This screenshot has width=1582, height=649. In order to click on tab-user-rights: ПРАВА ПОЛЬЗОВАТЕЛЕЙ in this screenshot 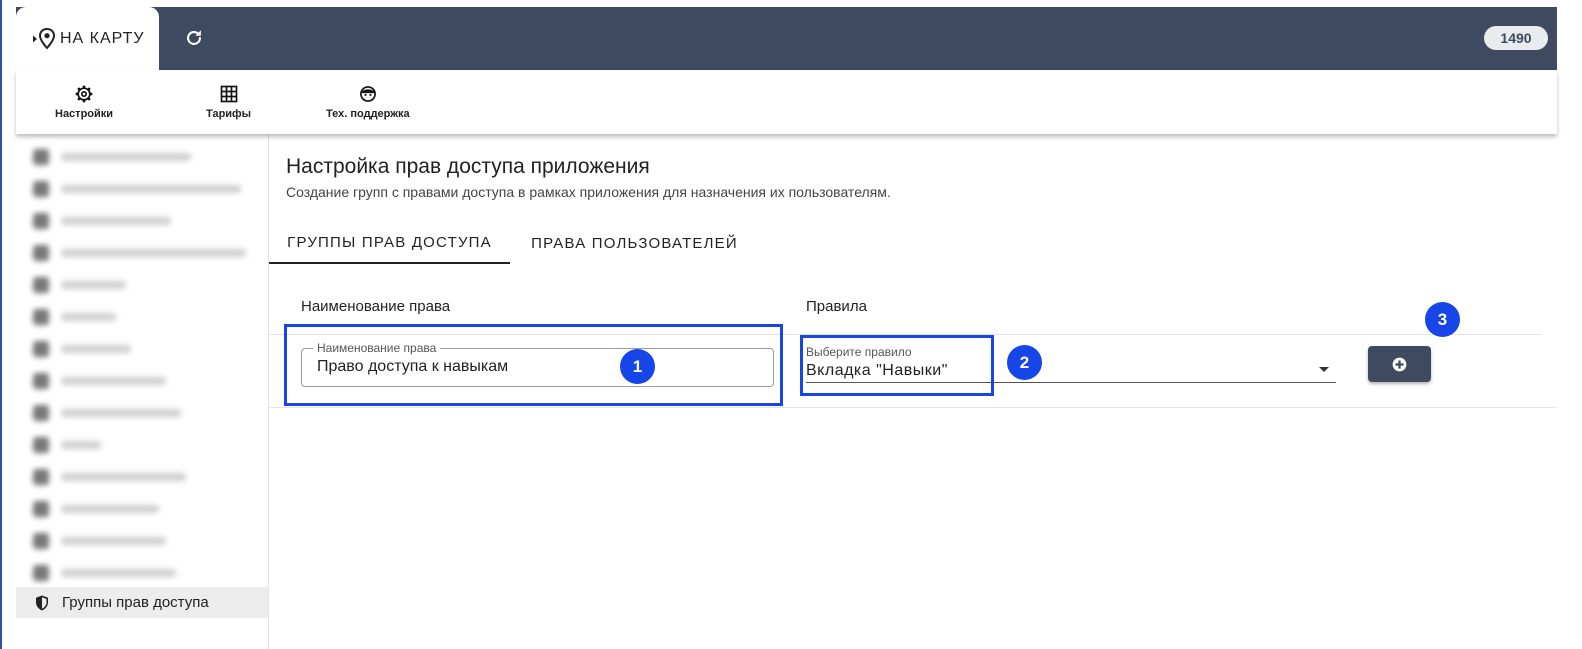, I will do `click(634, 243)`.